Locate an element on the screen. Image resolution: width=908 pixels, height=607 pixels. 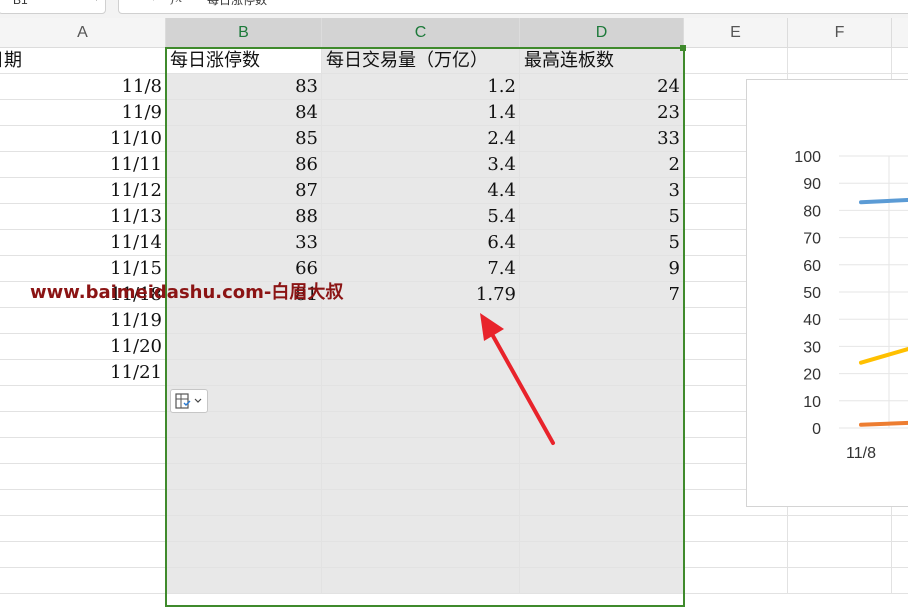
y-tick-label: 80 is located at coordinates (812, 211).